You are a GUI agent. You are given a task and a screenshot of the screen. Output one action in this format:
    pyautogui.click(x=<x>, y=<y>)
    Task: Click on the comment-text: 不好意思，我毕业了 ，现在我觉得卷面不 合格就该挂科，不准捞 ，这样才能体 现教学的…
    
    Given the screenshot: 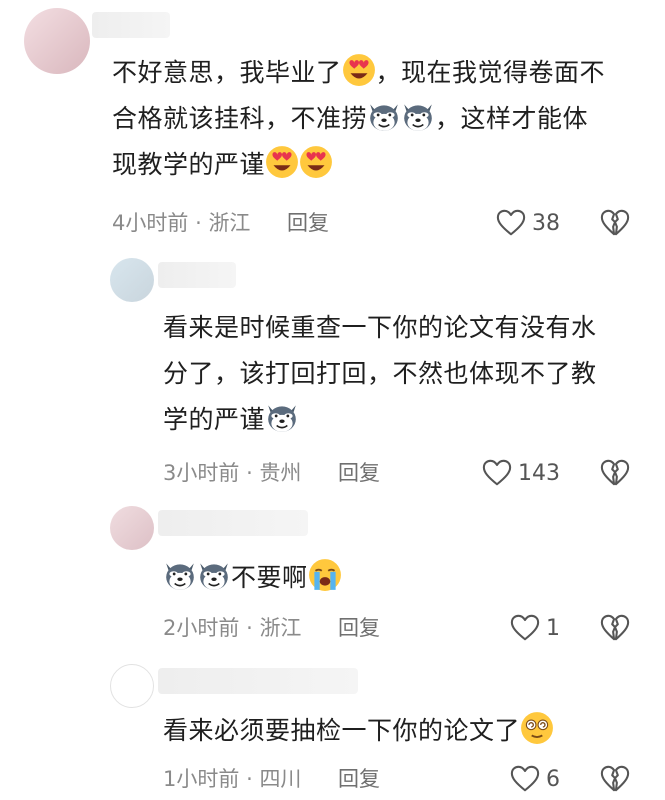 What is the action you would take?
    pyautogui.click(x=372, y=119)
    